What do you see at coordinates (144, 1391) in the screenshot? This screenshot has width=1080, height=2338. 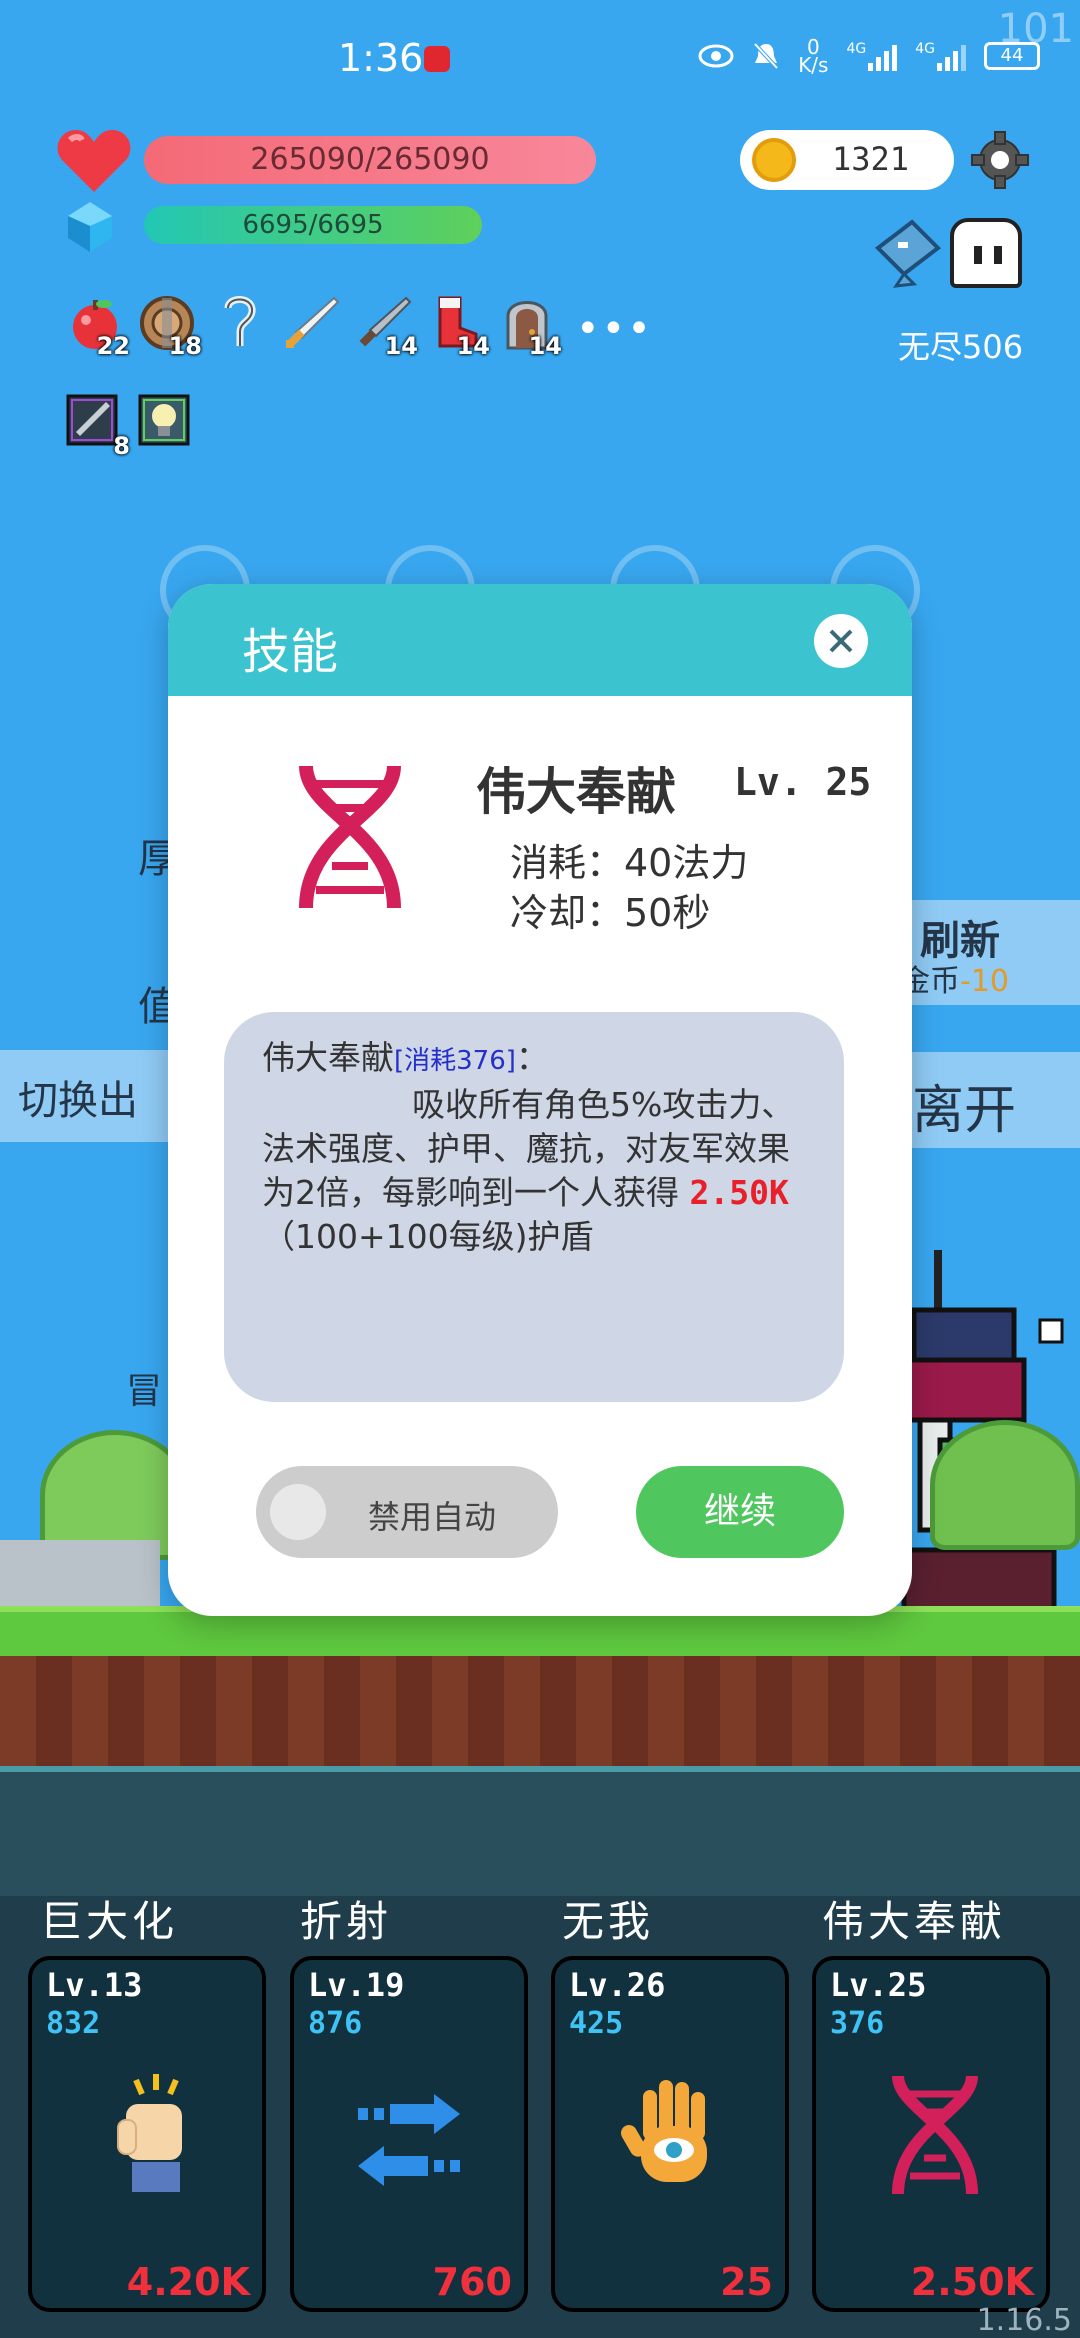 I see `side-text: 冒` at bounding box center [144, 1391].